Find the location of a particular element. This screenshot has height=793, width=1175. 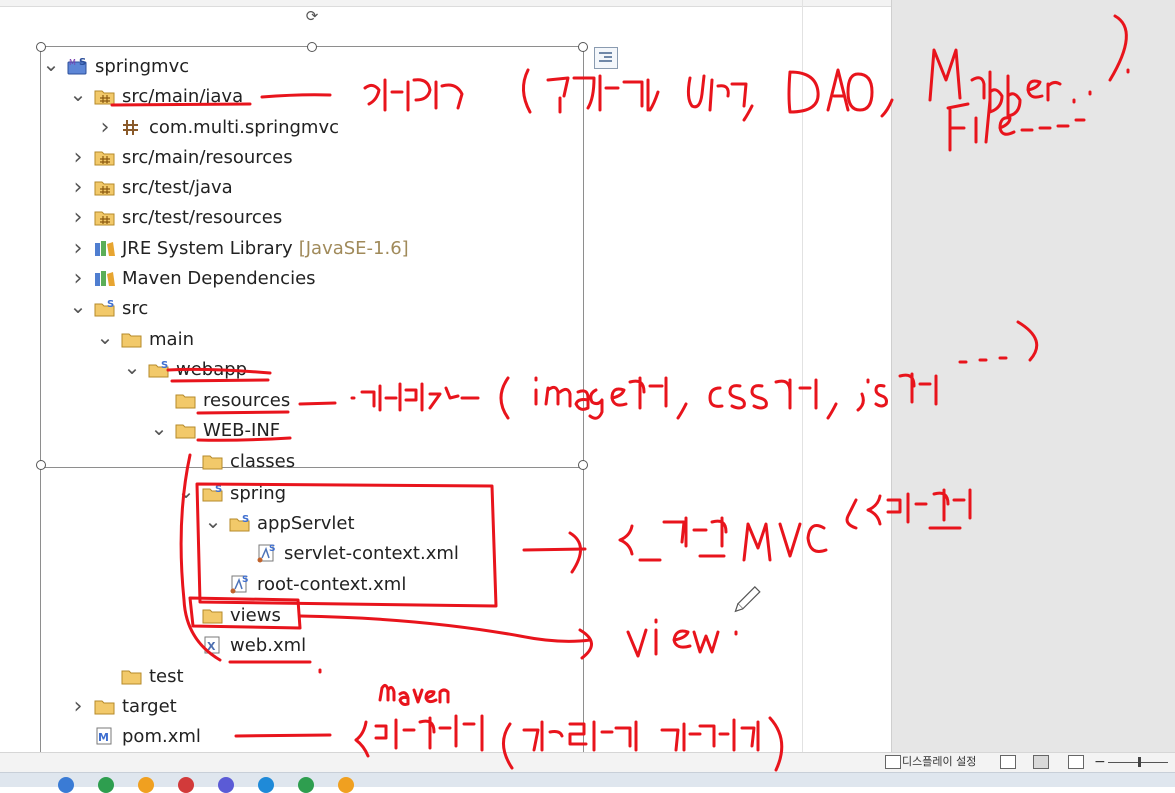

box-spring-config is located at coordinates (346, 545).